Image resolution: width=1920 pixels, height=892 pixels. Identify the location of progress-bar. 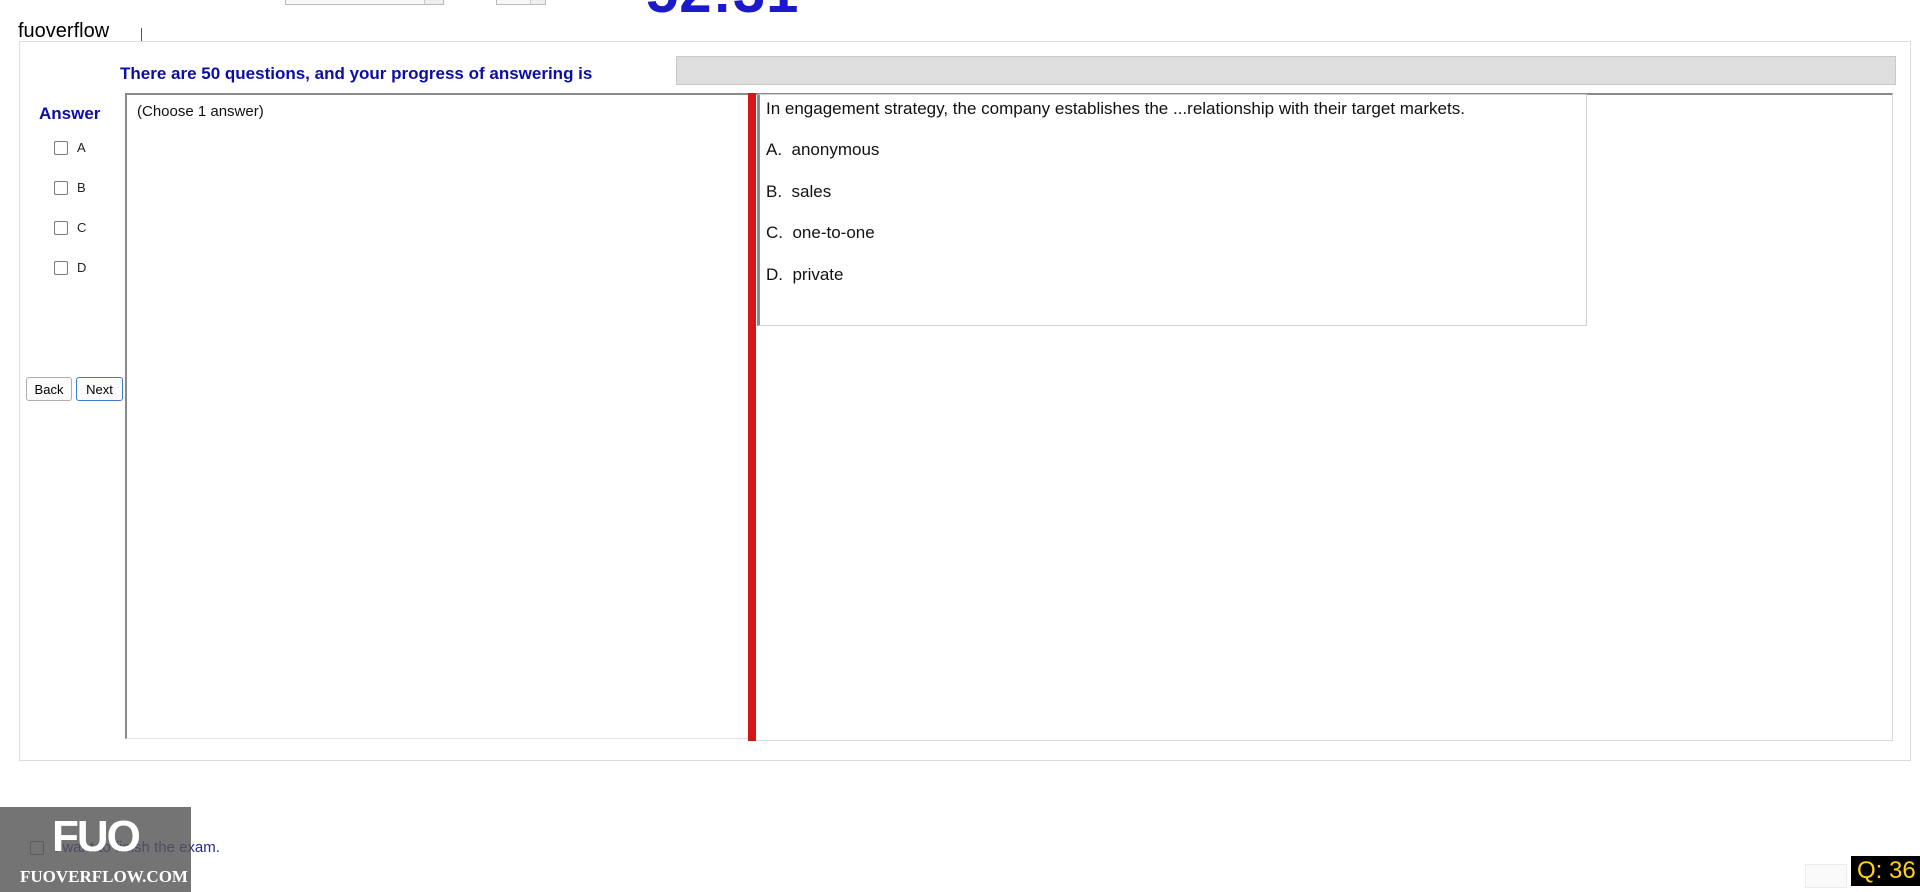
(1286, 70).